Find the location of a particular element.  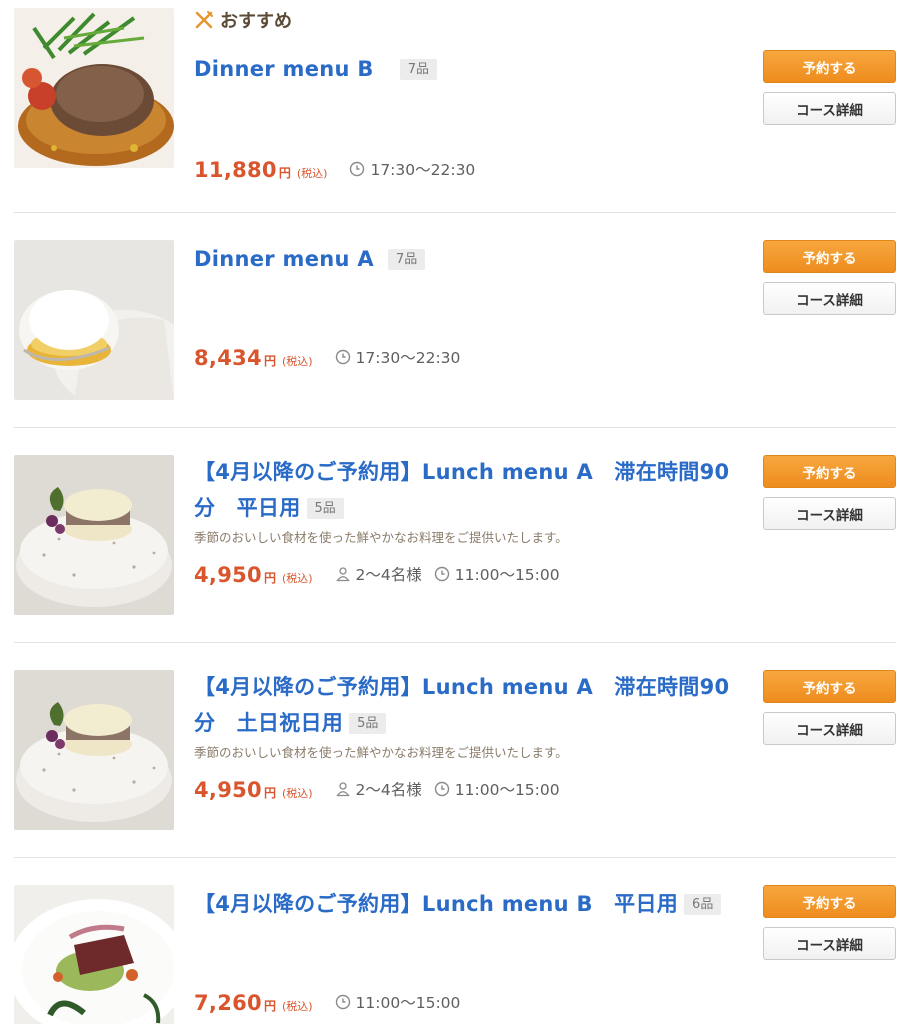

price: 8,434 is located at coordinates (228, 358).